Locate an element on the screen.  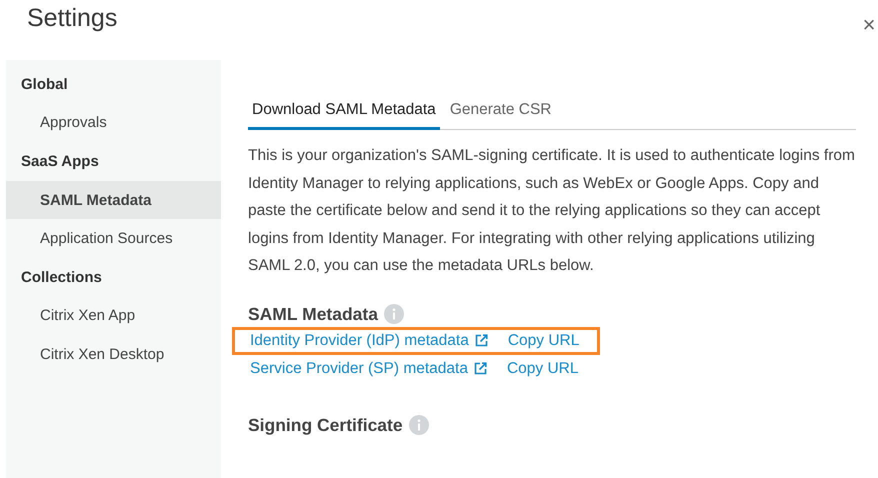
sidebar-item: SAML Metadata is located at coordinates (113, 200).